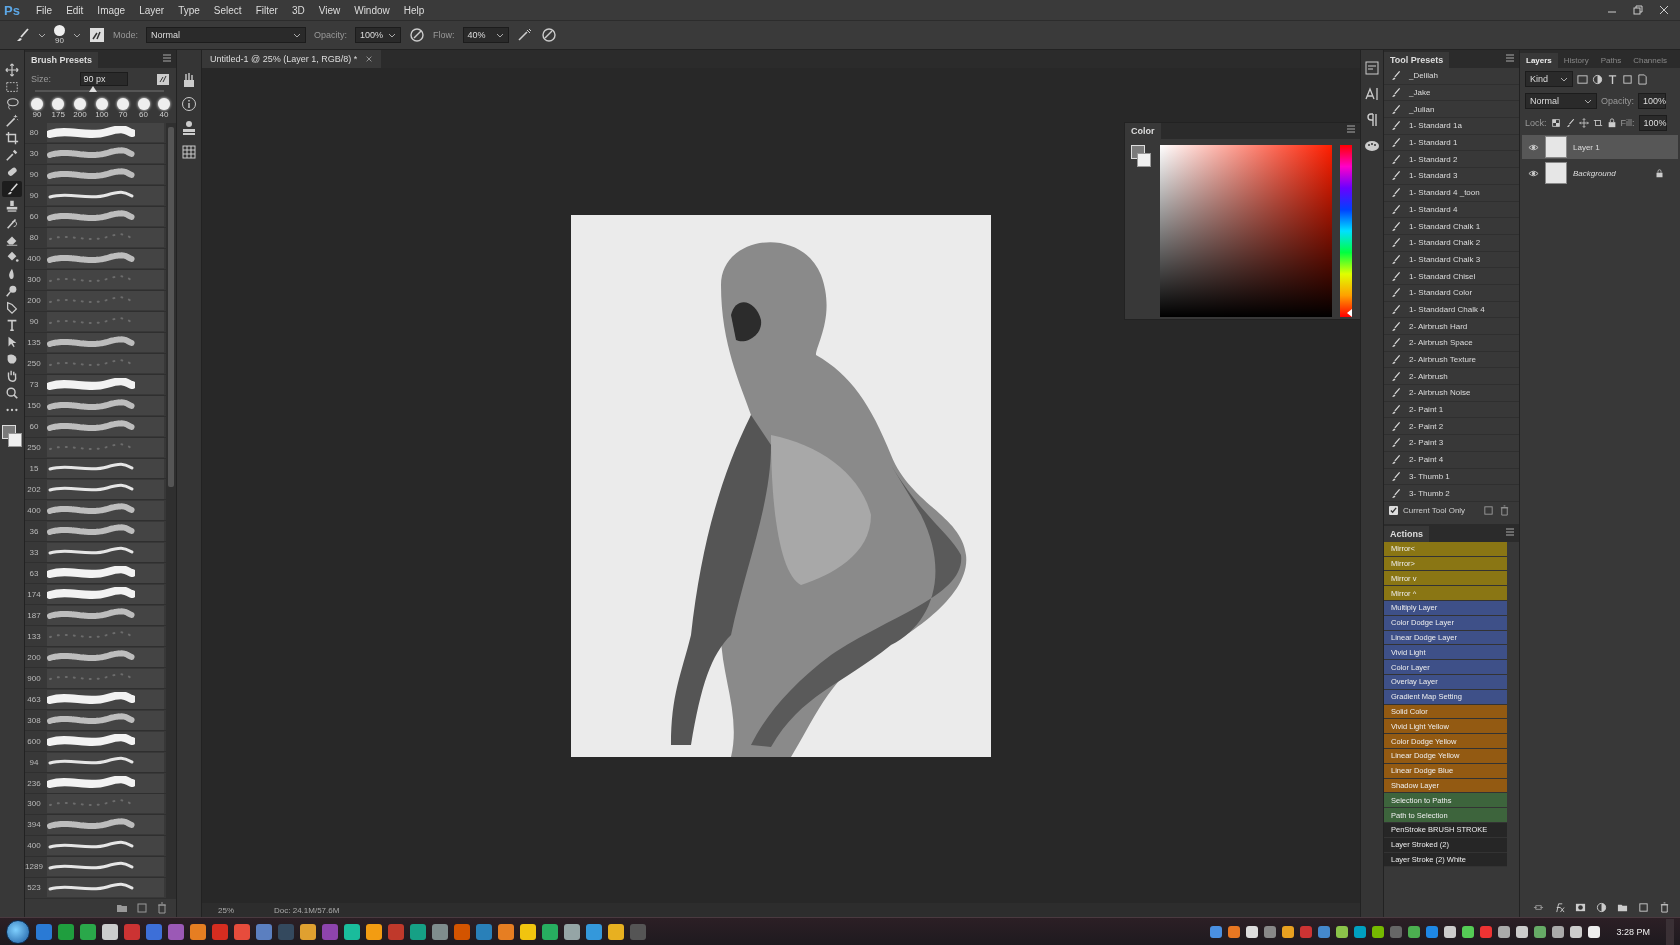  I want to click on zoom-level: 25%, so click(226, 910).